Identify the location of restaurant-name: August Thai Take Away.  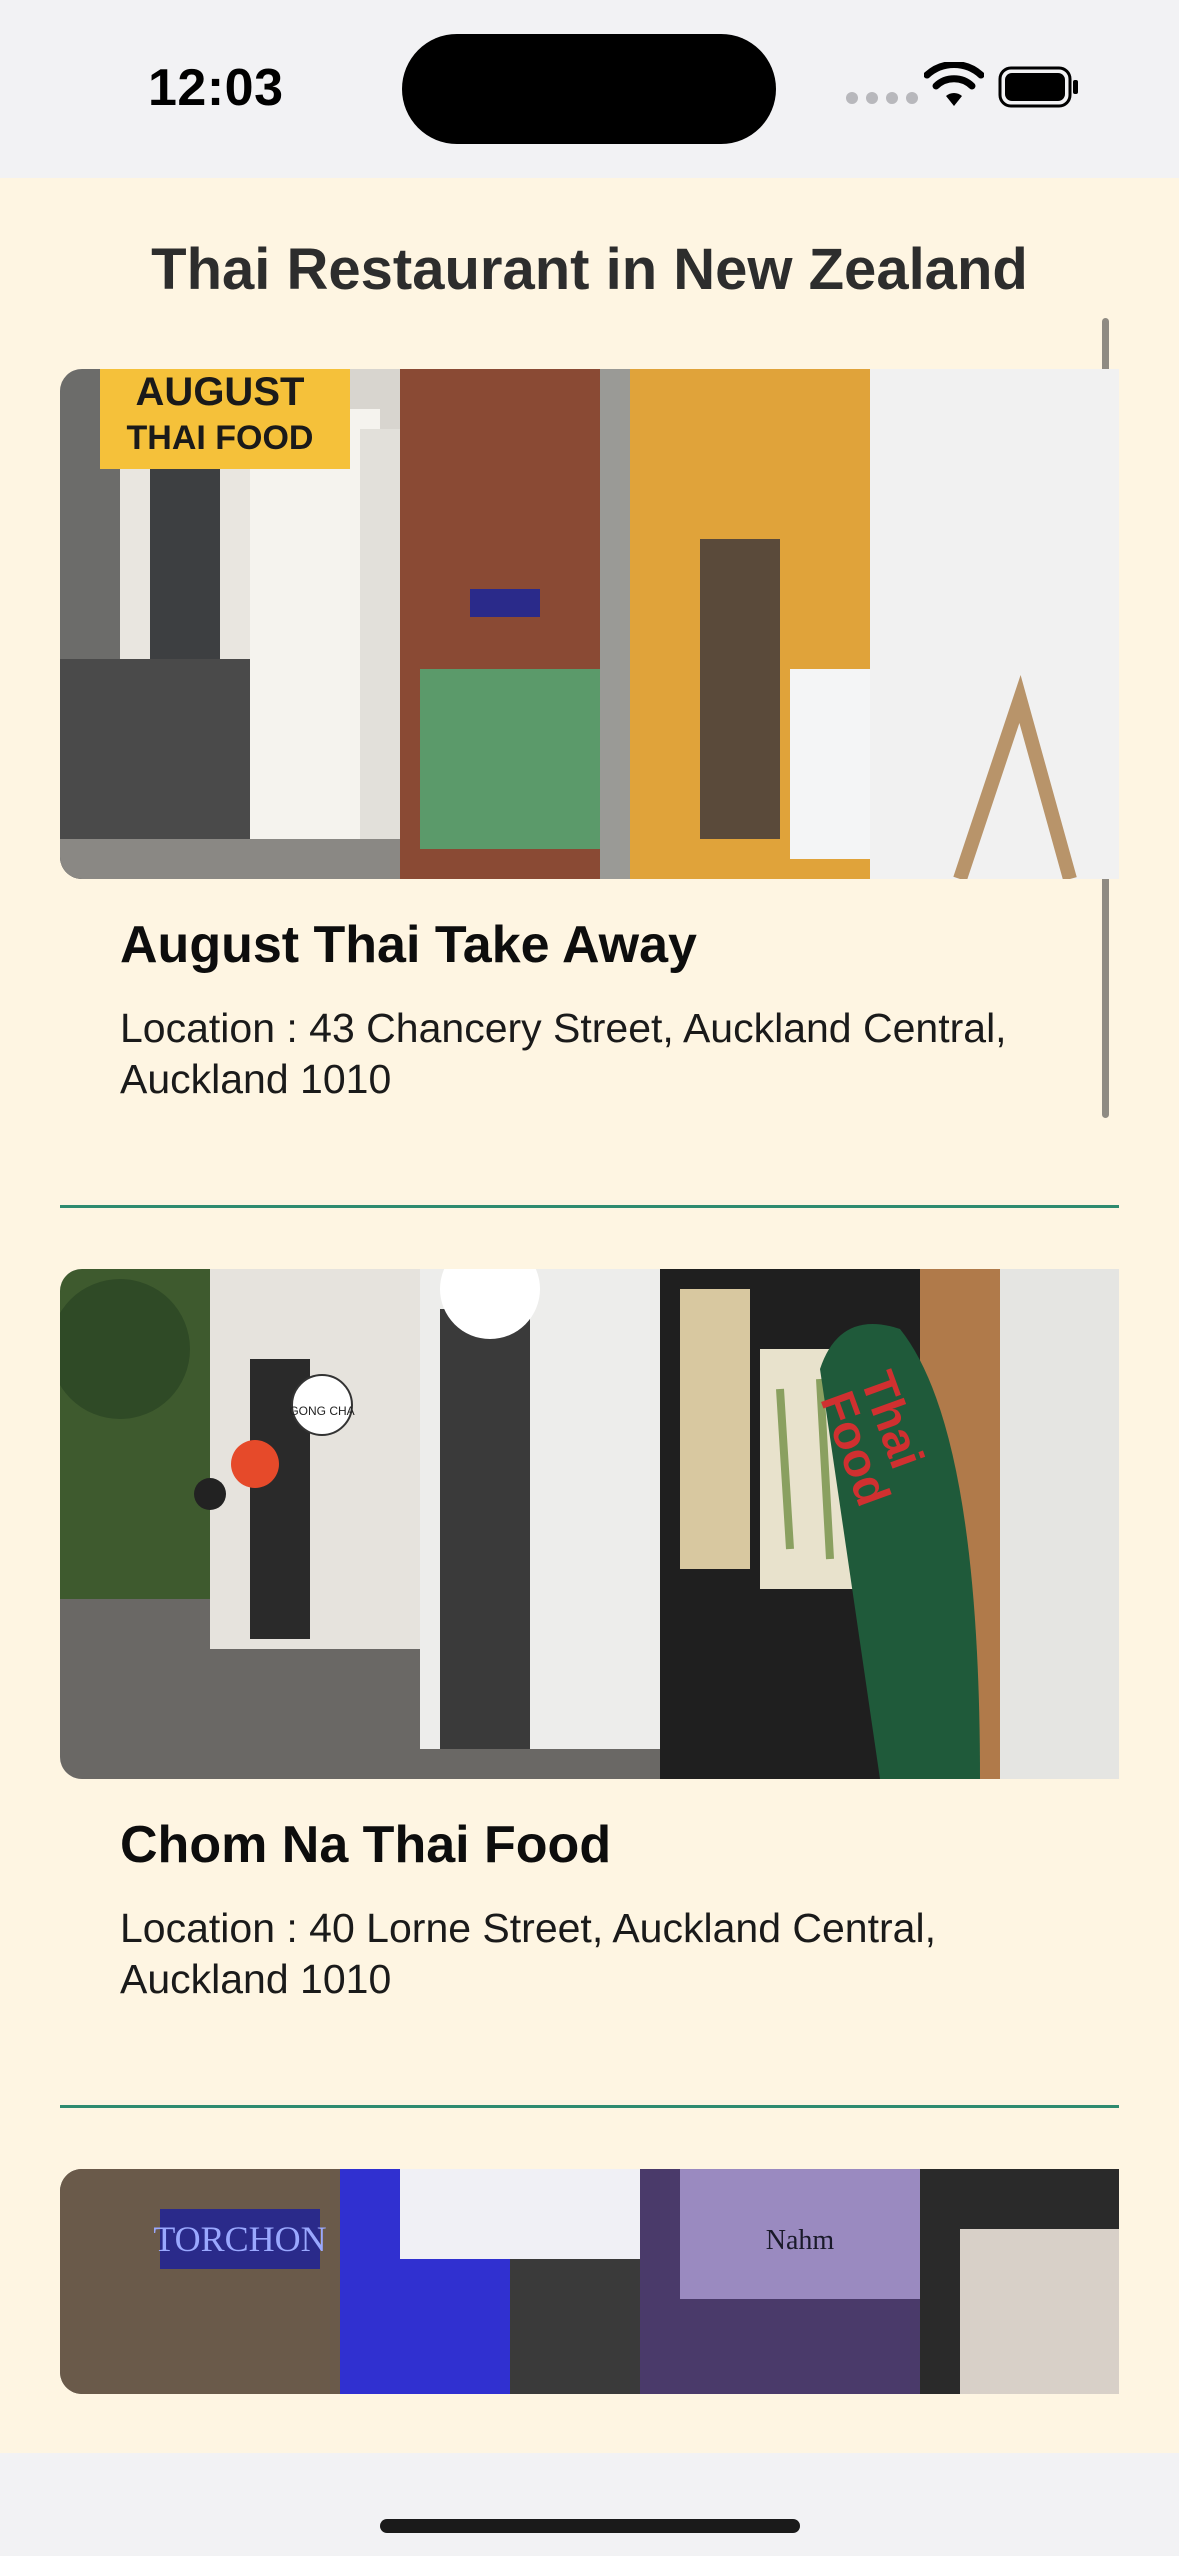
(408, 945).